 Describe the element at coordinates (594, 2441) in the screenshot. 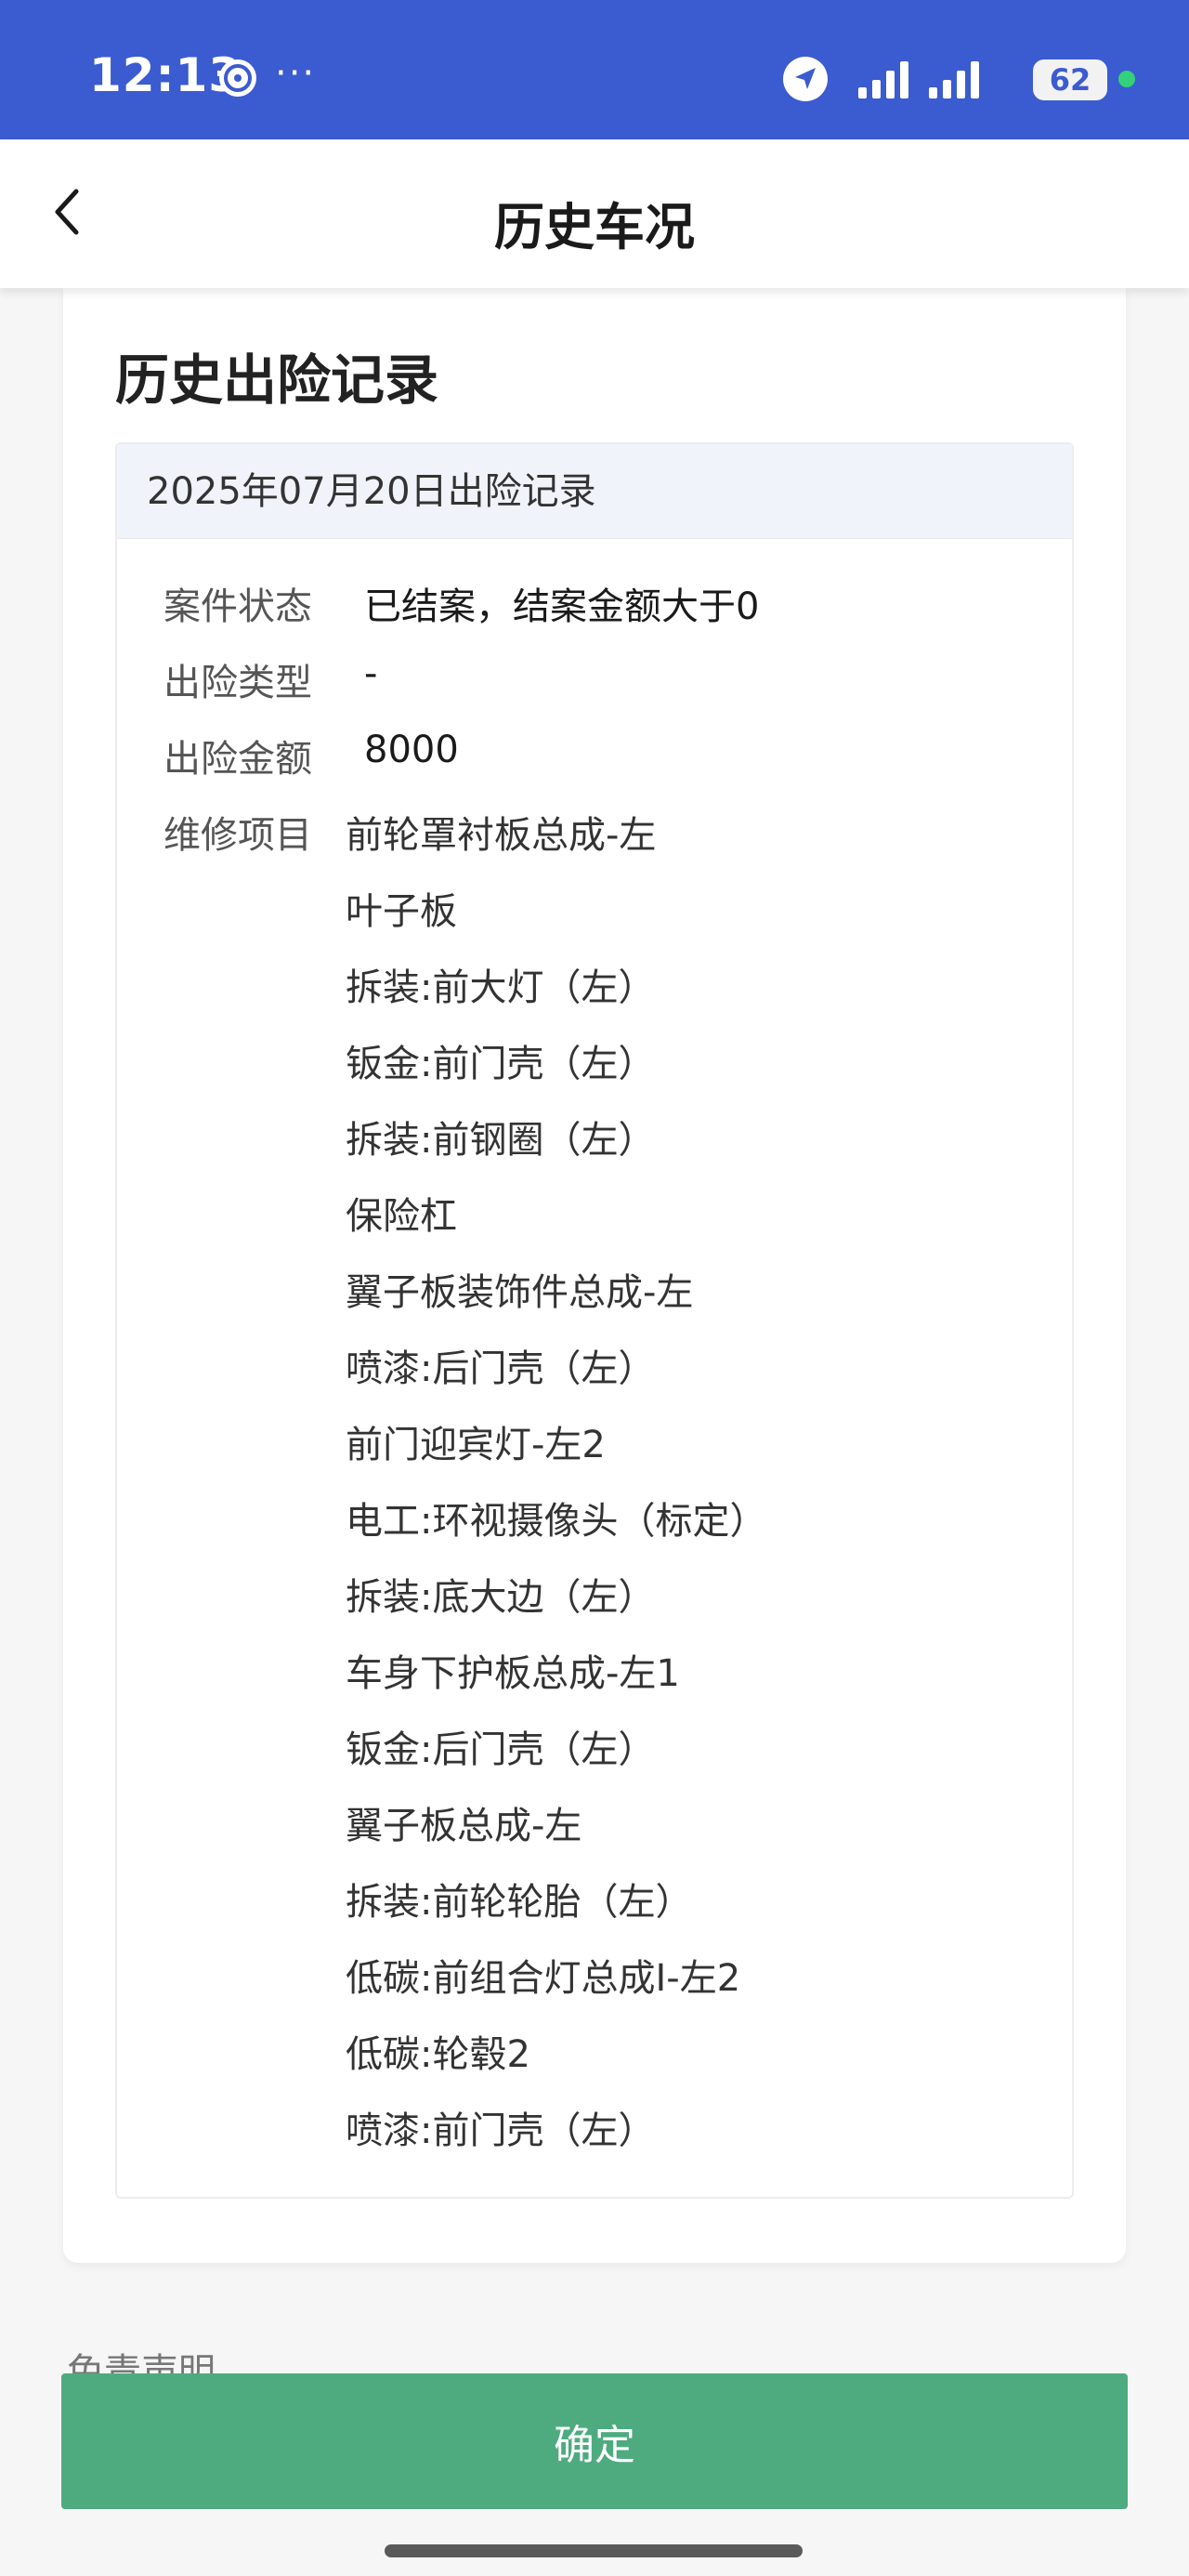

I see `confirm-button: 确定` at that location.